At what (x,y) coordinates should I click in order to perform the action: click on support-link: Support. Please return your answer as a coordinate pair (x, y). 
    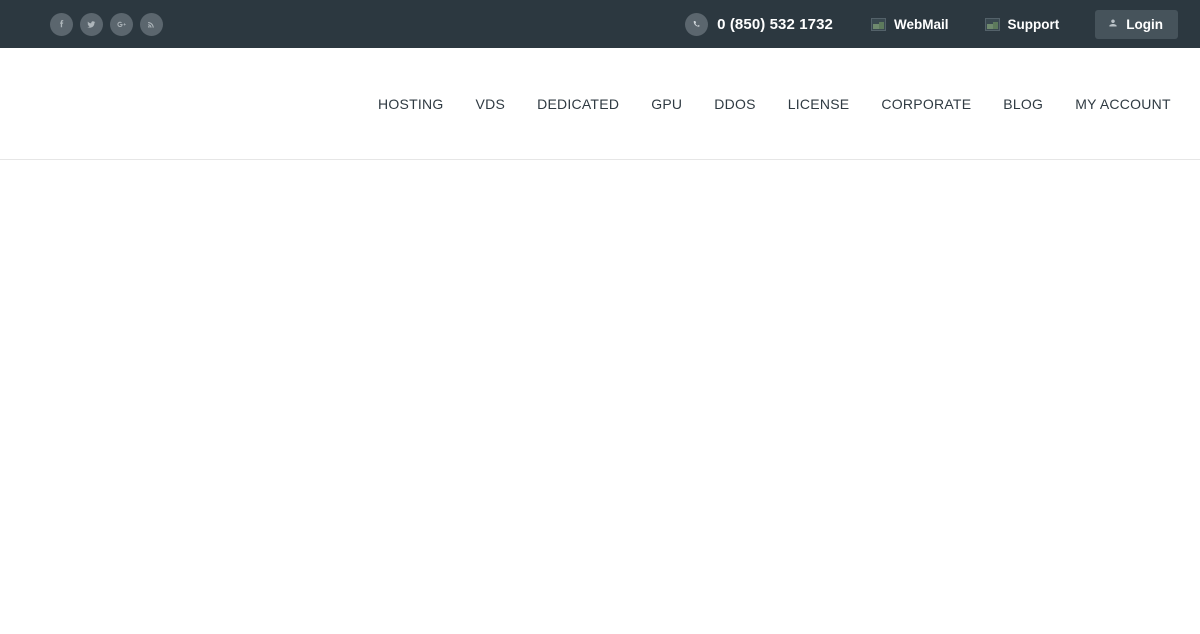
    Looking at the image, I should click on (1022, 24).